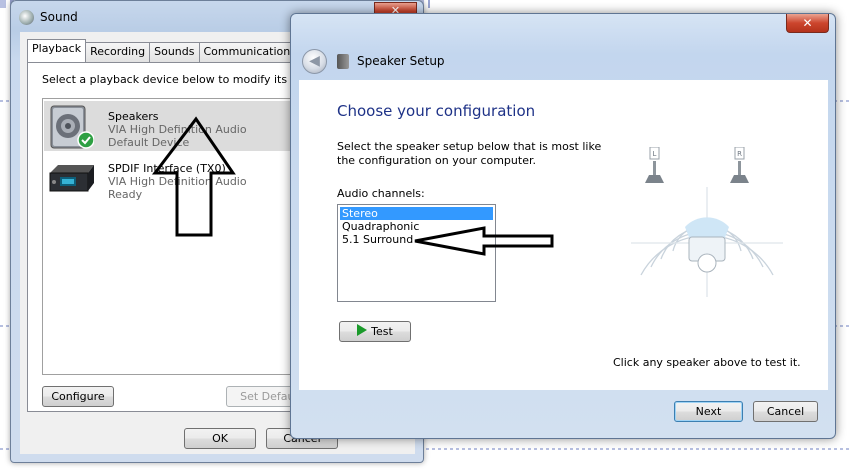 The width and height of the screenshot is (852, 471). I want to click on speaker-right-label: R, so click(739, 154).